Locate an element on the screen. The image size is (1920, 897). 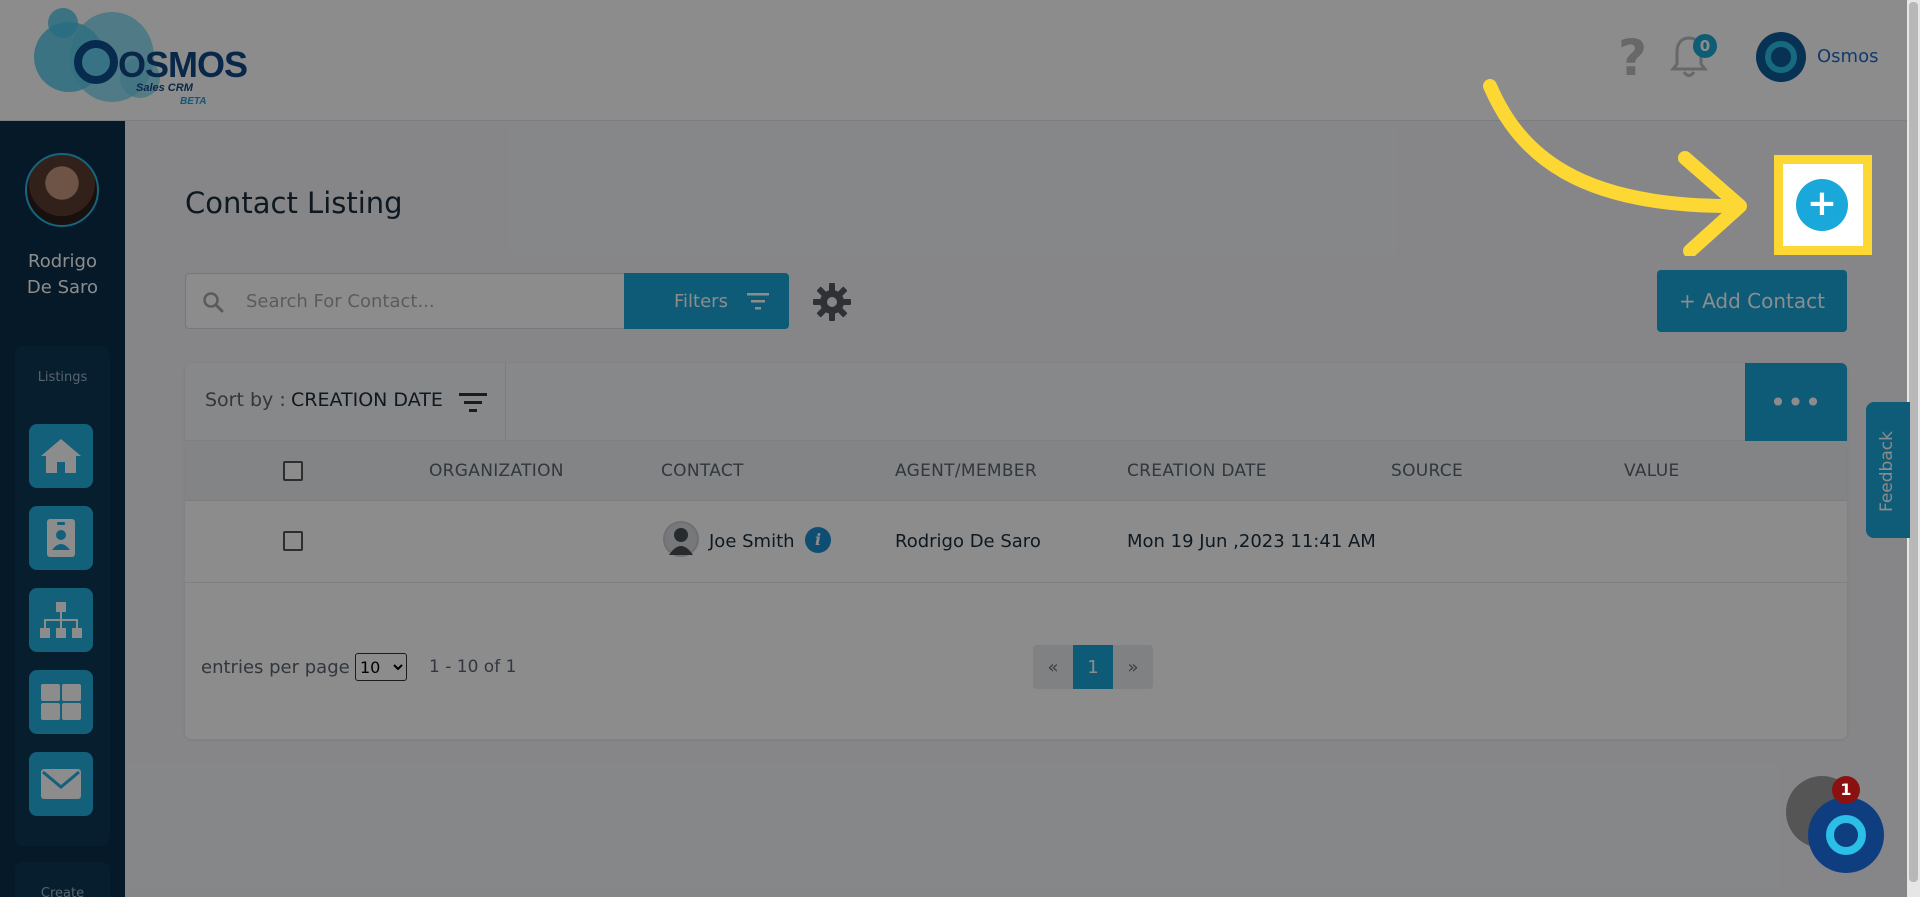
search-icon is located at coordinates (213, 302).